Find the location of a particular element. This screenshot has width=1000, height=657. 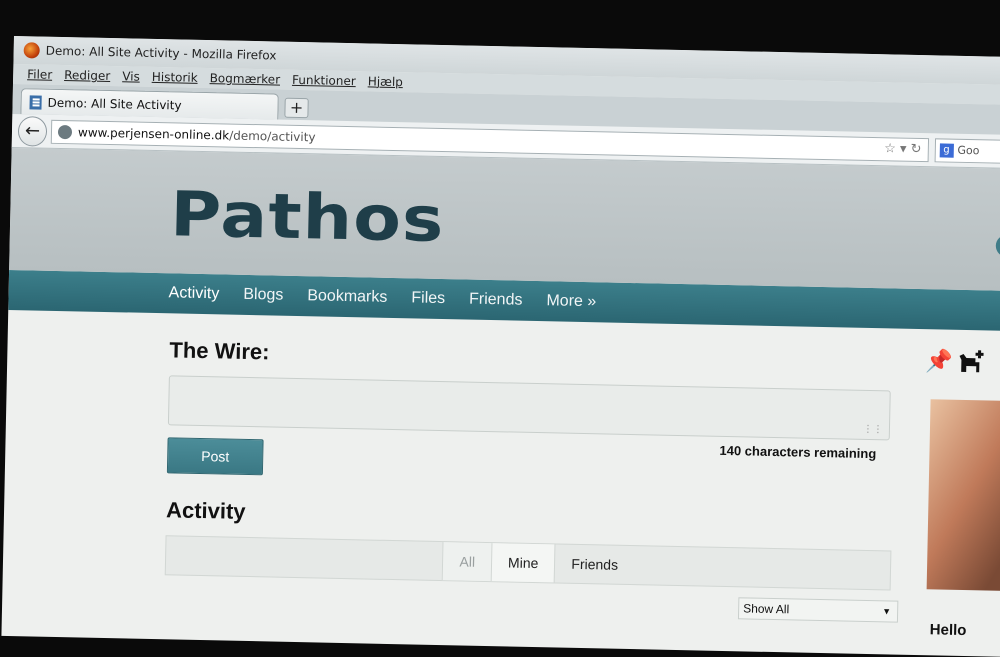

tab-mine: Mine is located at coordinates (522, 563).